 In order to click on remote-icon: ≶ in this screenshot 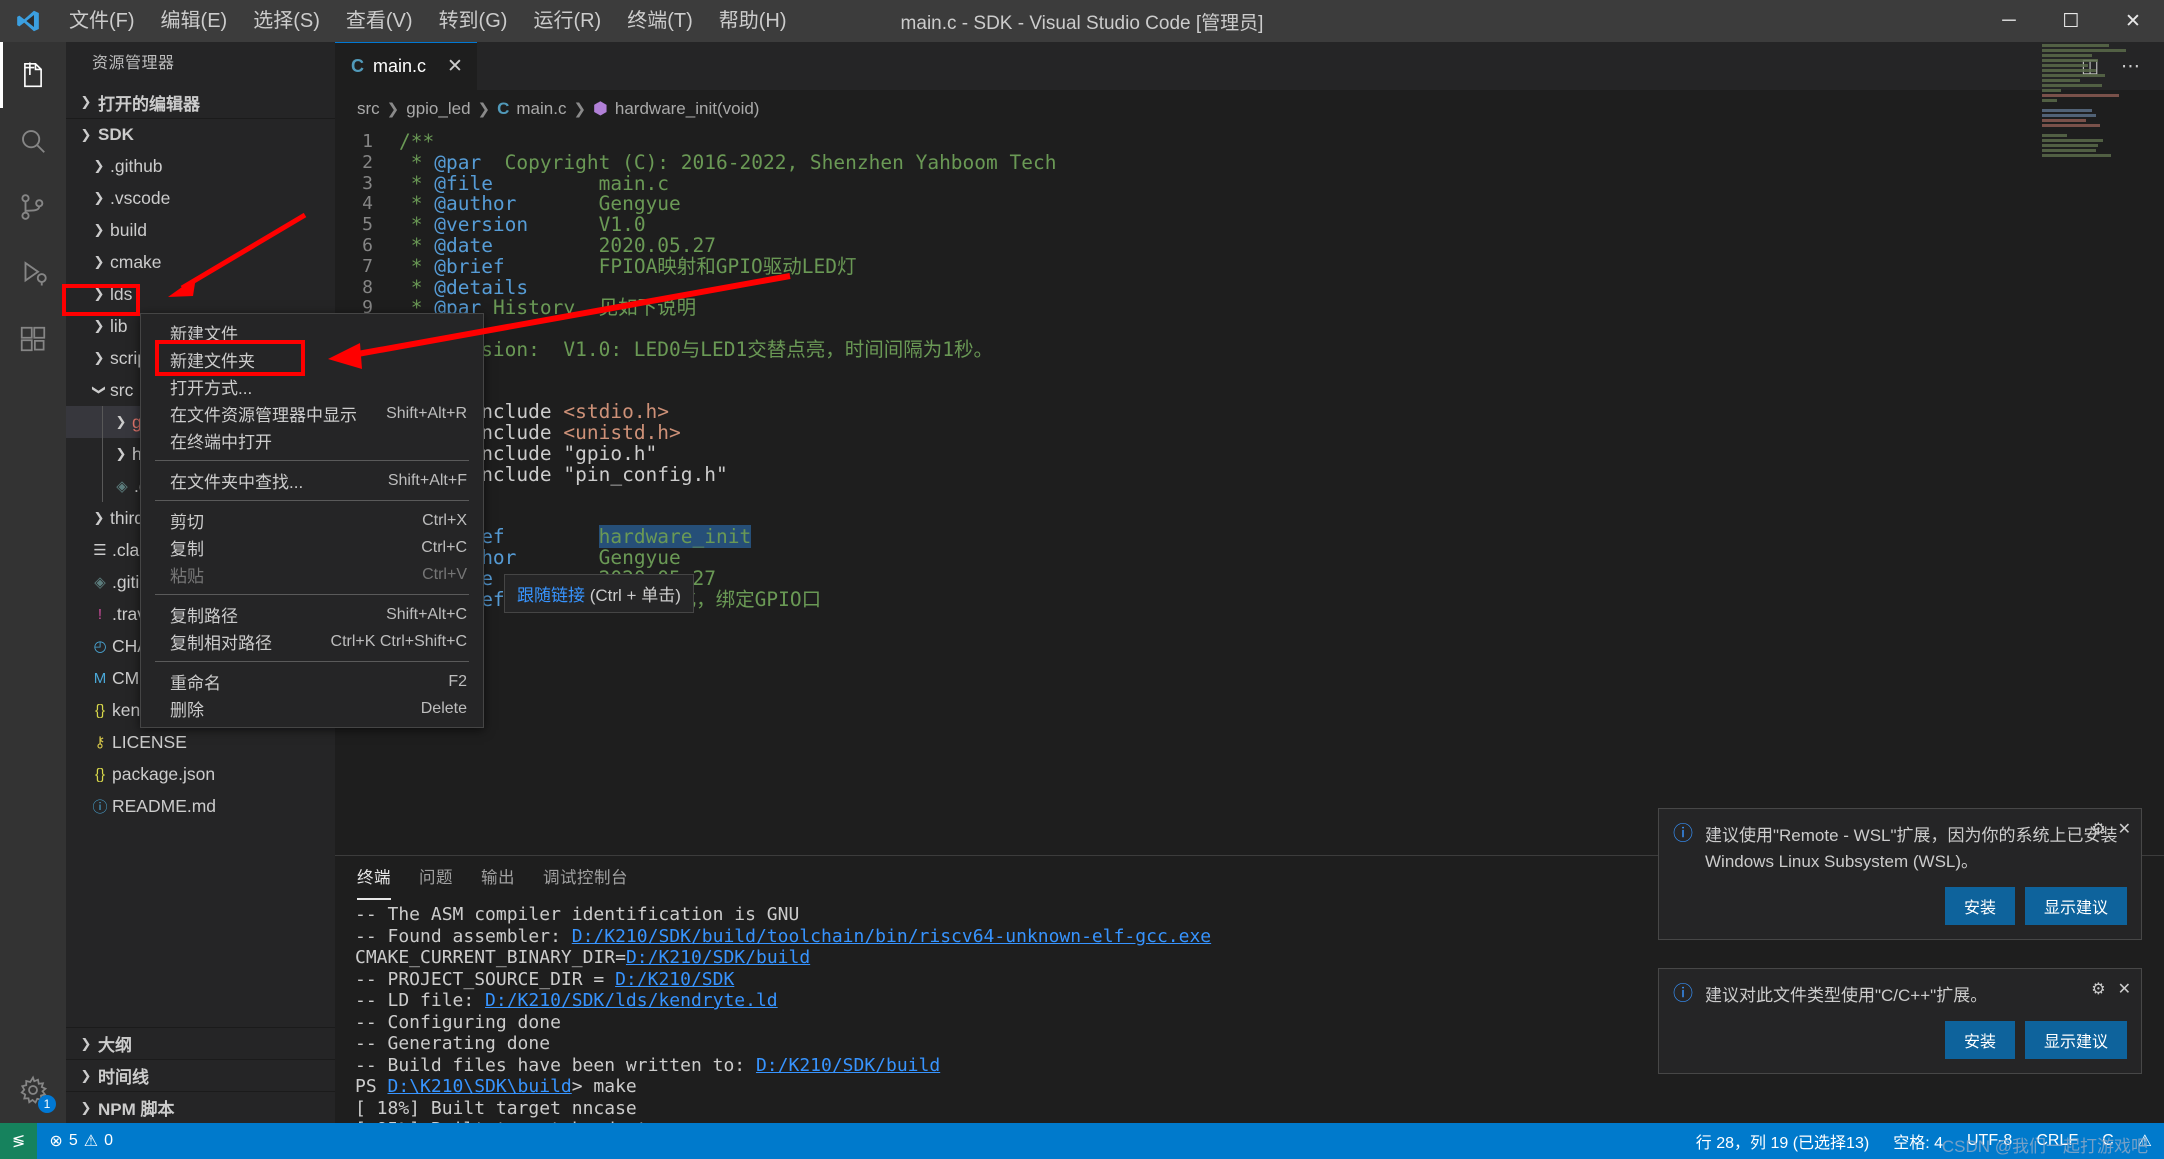, I will do `click(19, 1141)`.